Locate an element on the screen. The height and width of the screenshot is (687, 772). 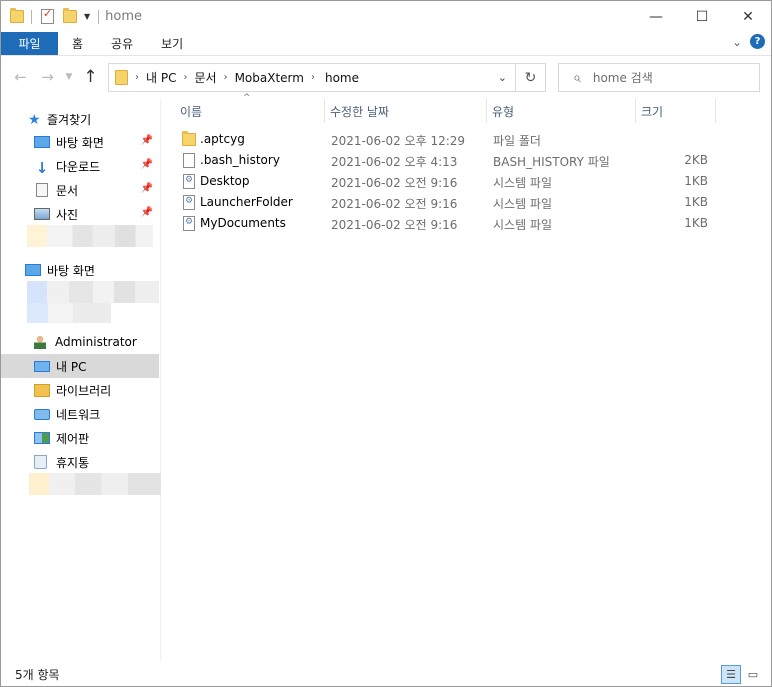
forward-arrow-icon: → is located at coordinates (47, 77).